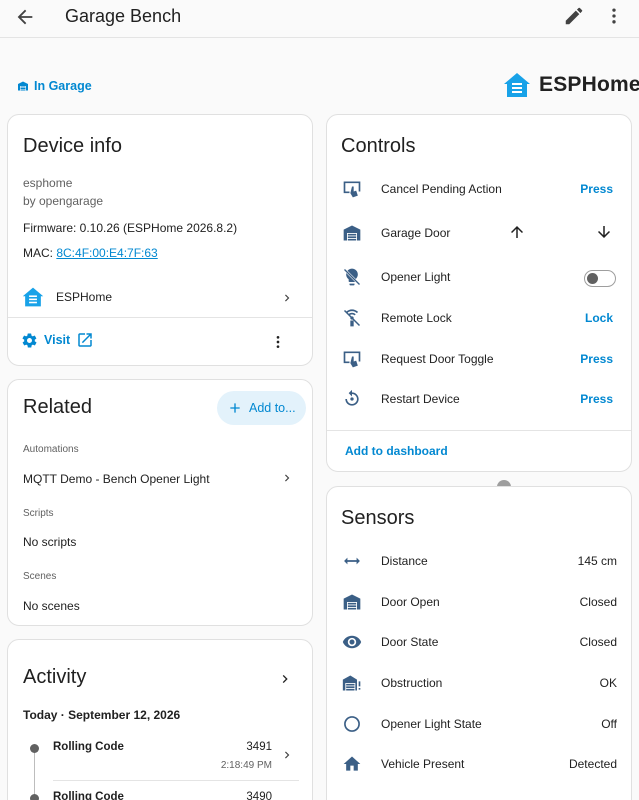  Describe the element at coordinates (437, 359) in the screenshot. I see `control-label: Request Door Toggle` at that location.